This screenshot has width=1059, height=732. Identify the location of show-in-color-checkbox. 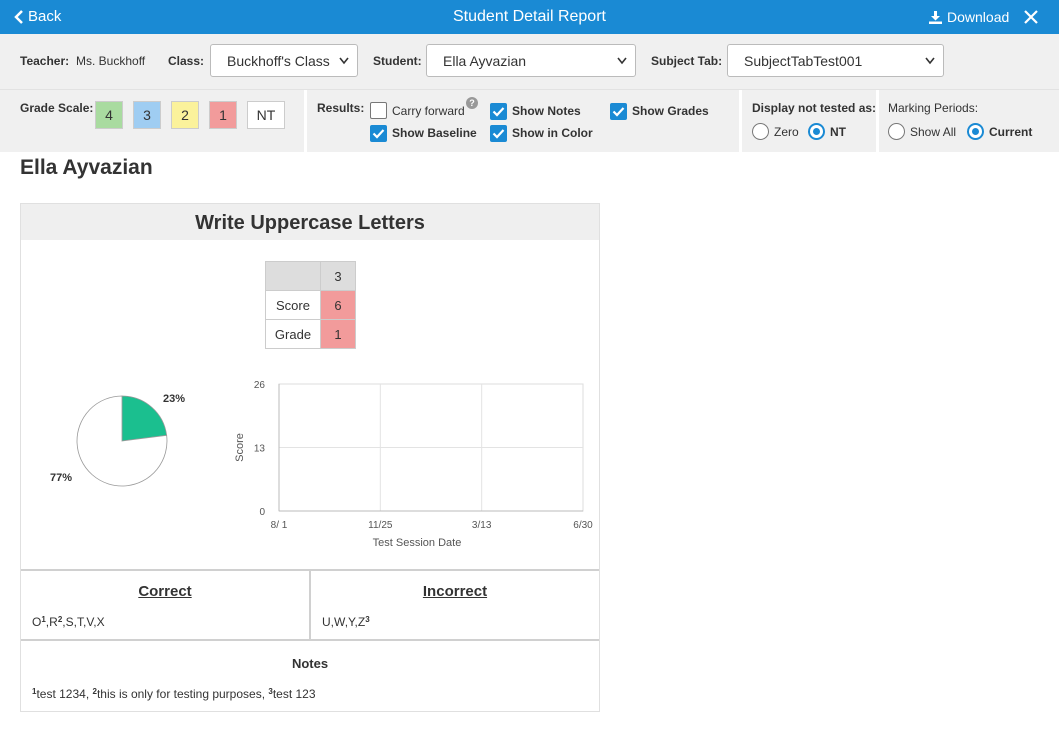
(498, 133).